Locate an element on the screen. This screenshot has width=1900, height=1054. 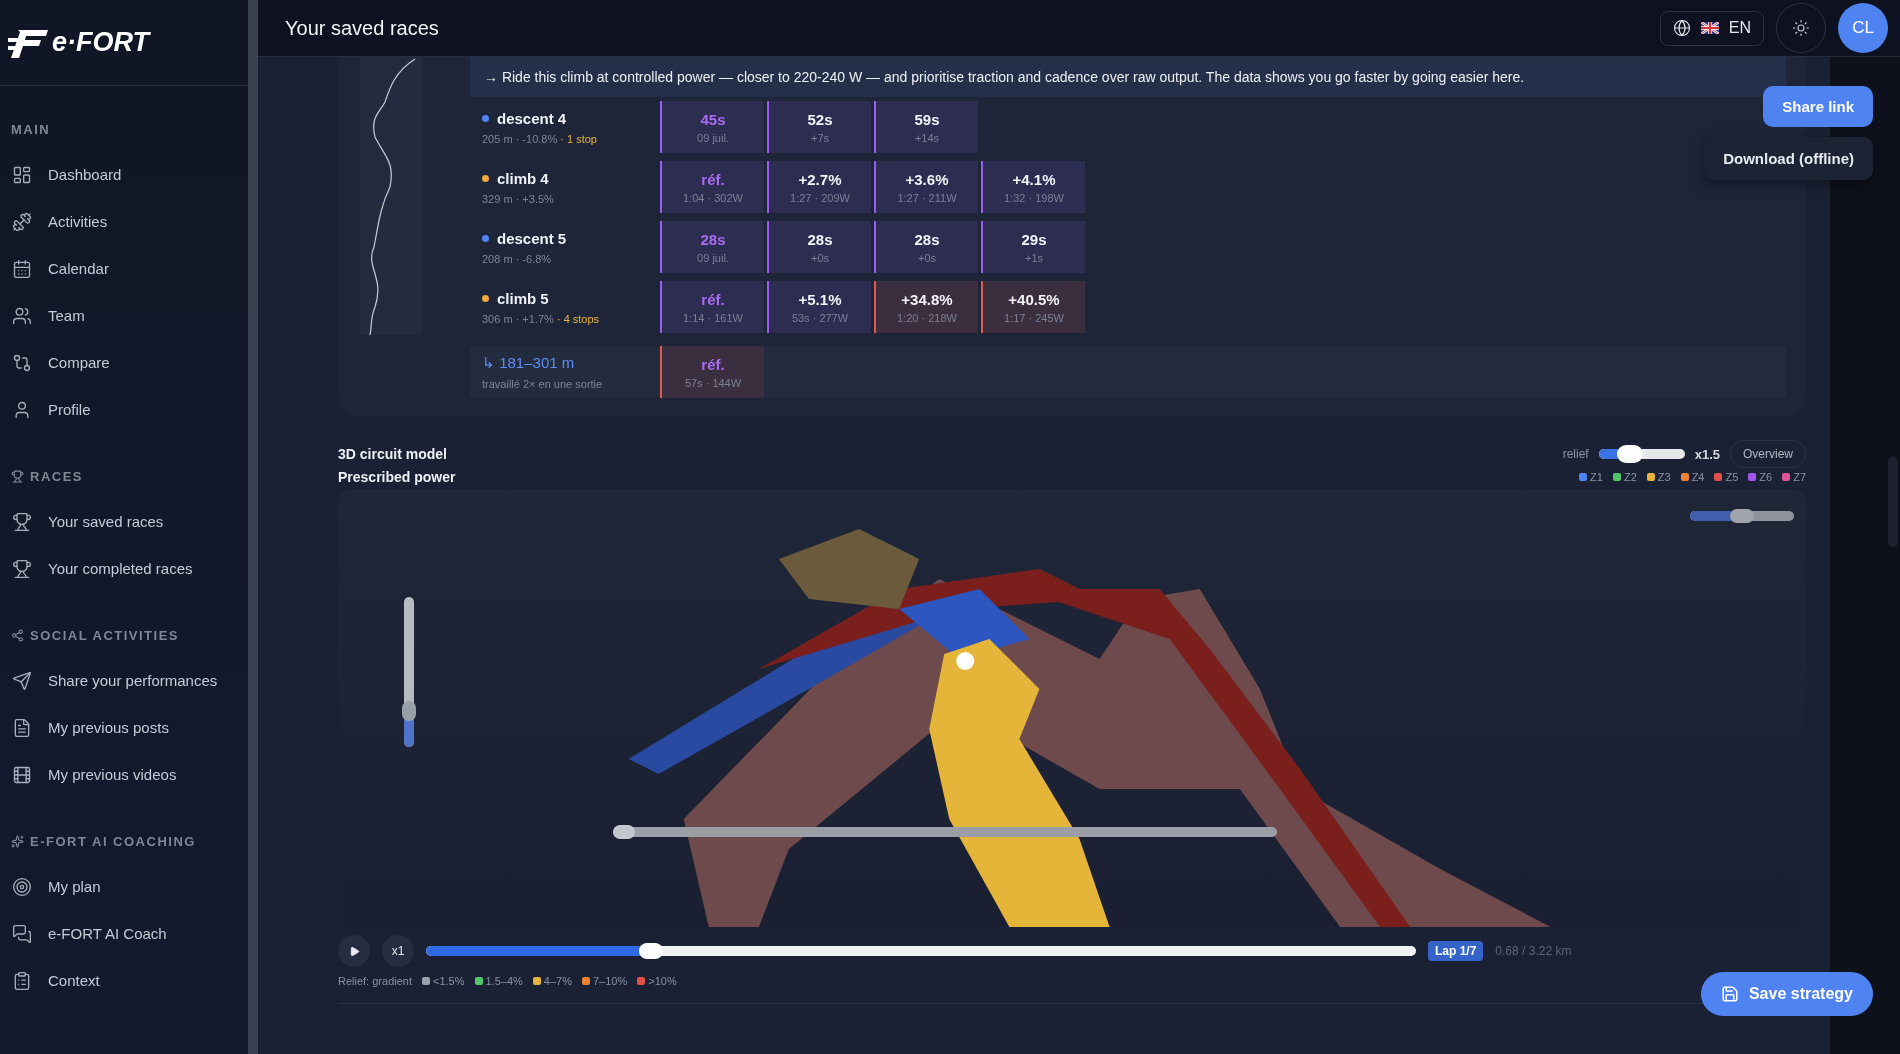
segment-meta: 205 m · -10.8% · 1 stop is located at coordinates (540, 138).